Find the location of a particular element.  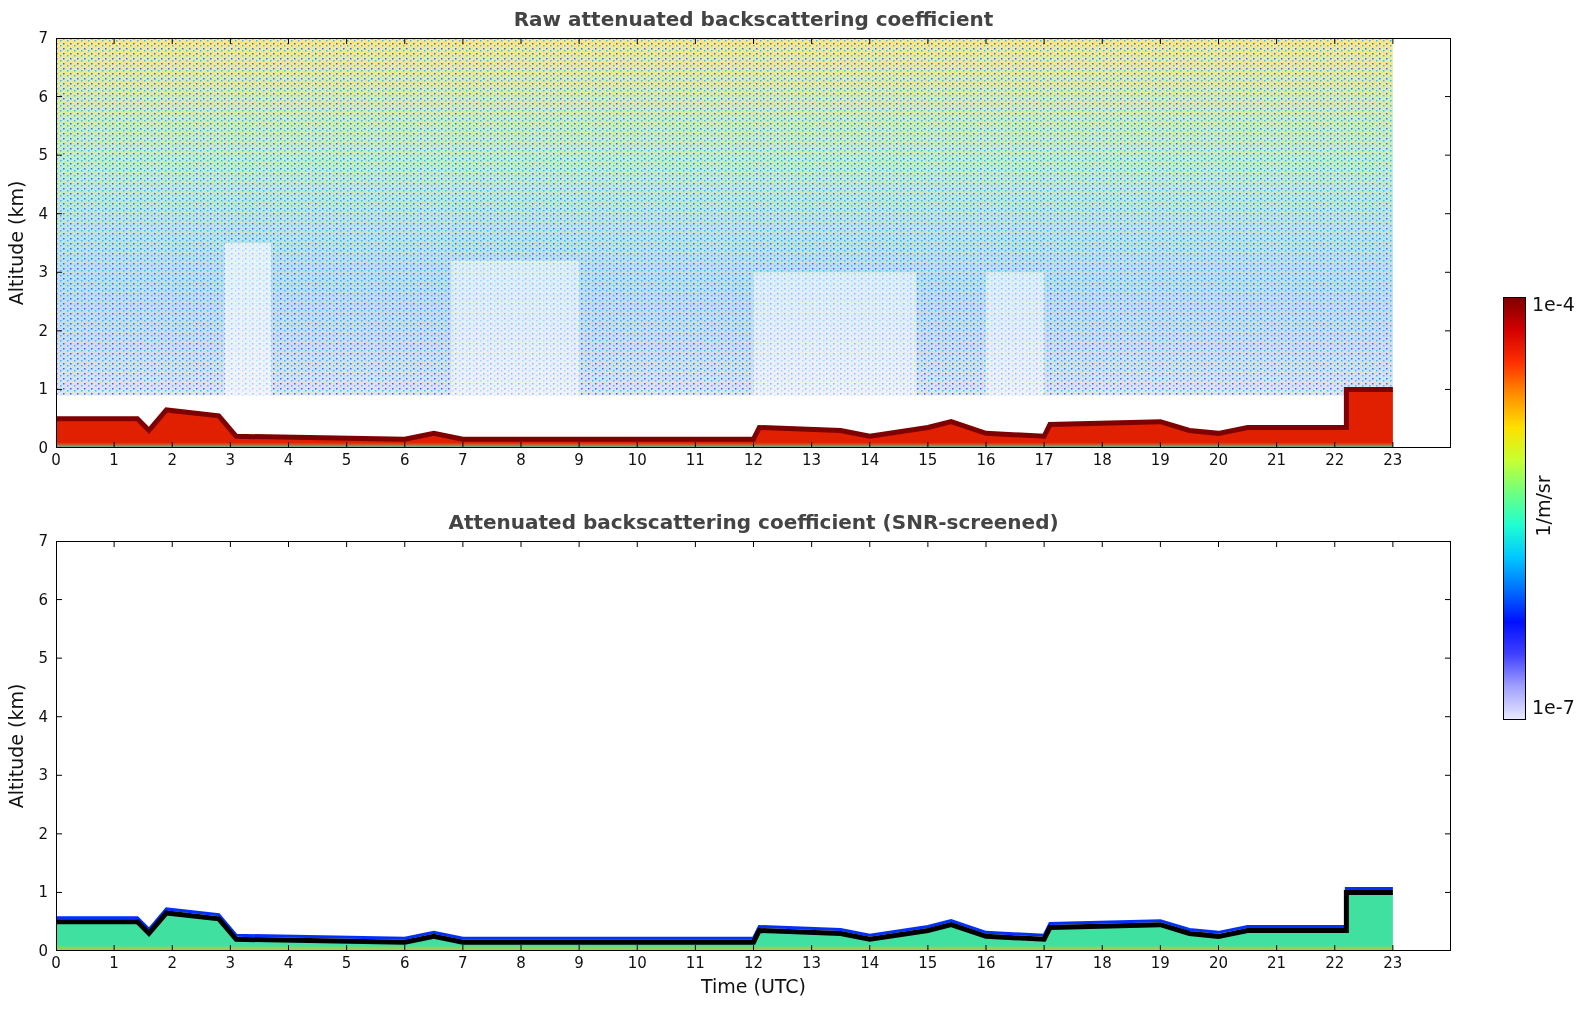

colorbar-label: 1e-4 is located at coordinates (1553, 304).